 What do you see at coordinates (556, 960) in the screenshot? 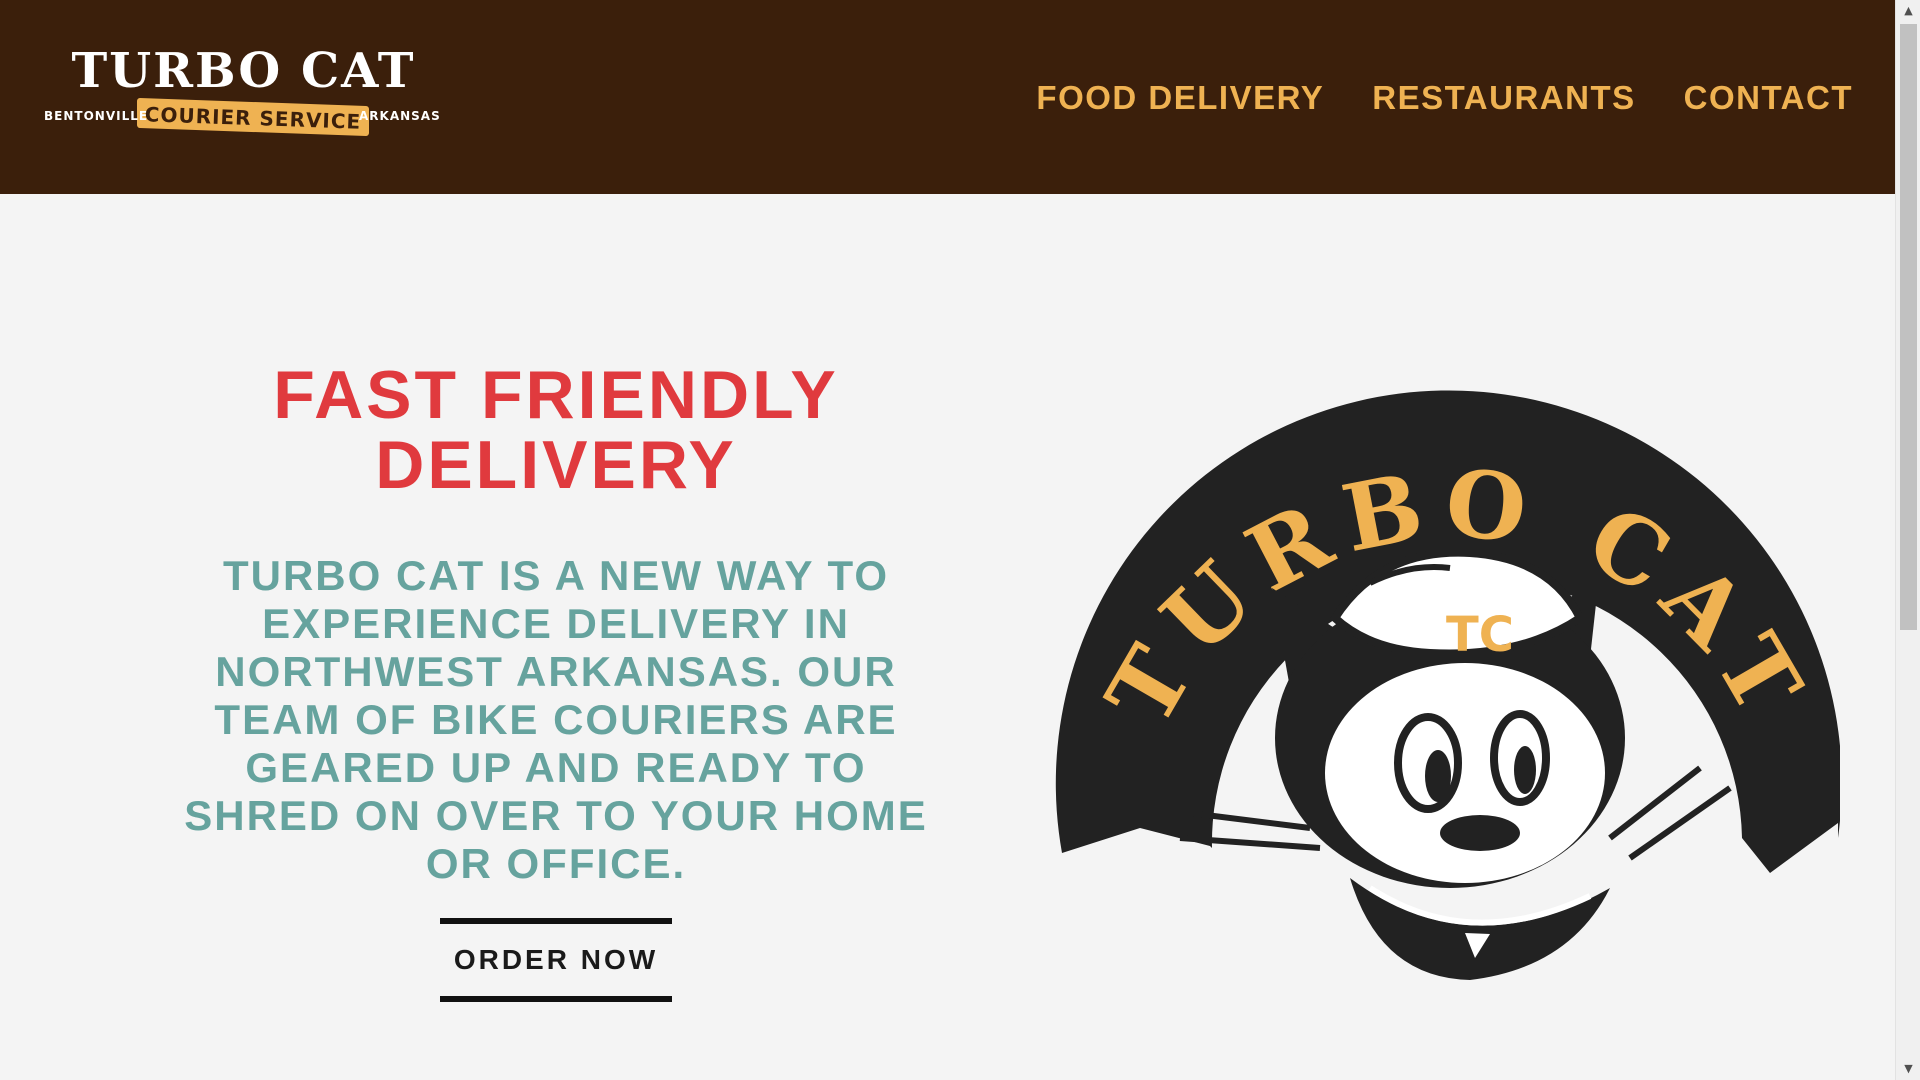
I see `order-now-button: ORDER NOW` at bounding box center [556, 960].